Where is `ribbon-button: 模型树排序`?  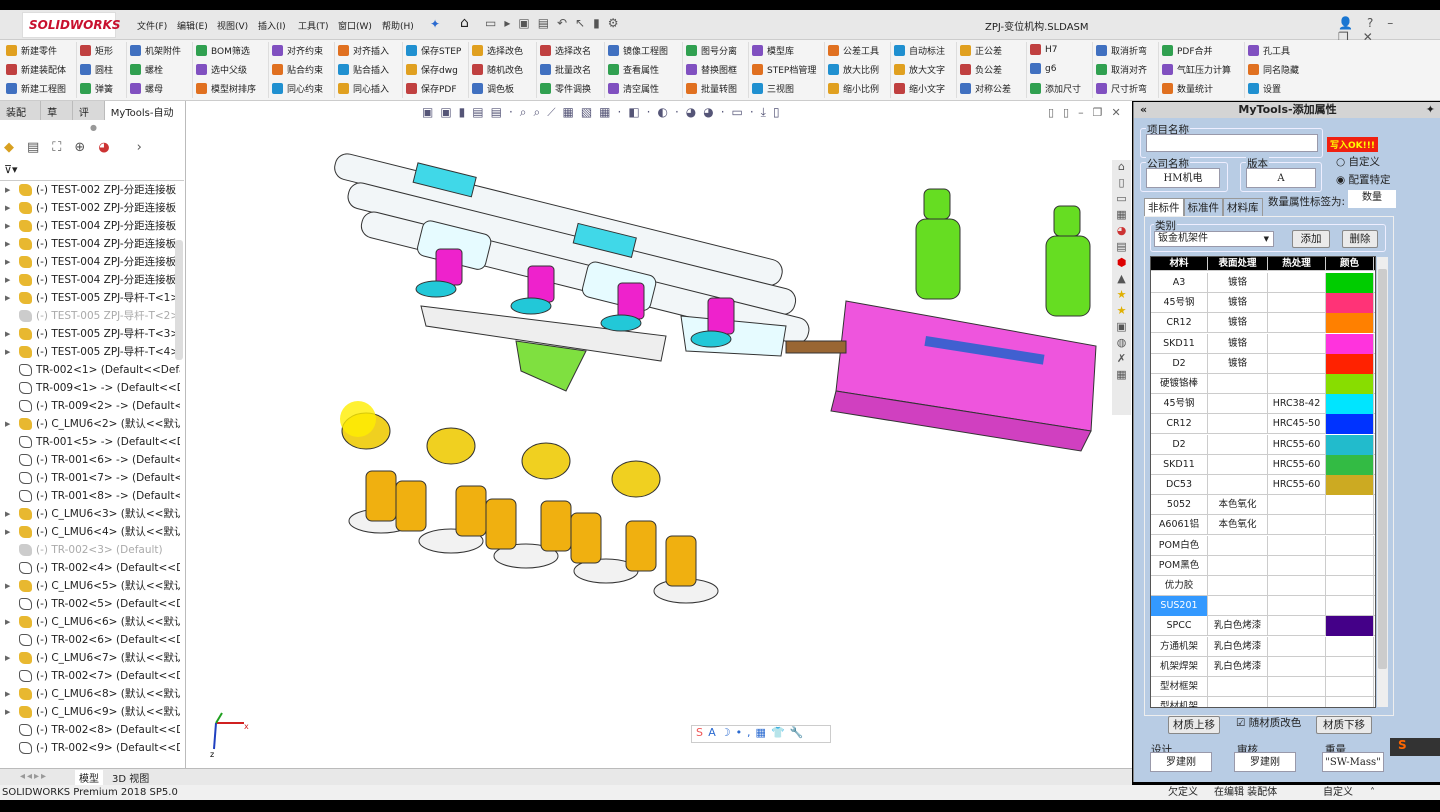
ribbon-button: 模型树排序 is located at coordinates (226, 88).